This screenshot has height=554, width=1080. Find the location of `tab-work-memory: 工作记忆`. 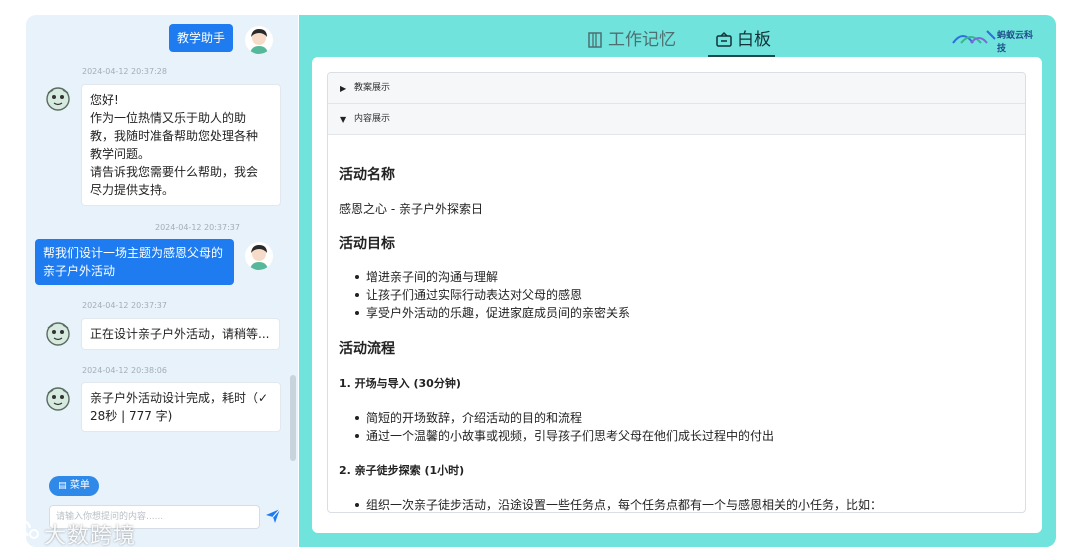

tab-work-memory: 工作记忆 is located at coordinates (631, 40).